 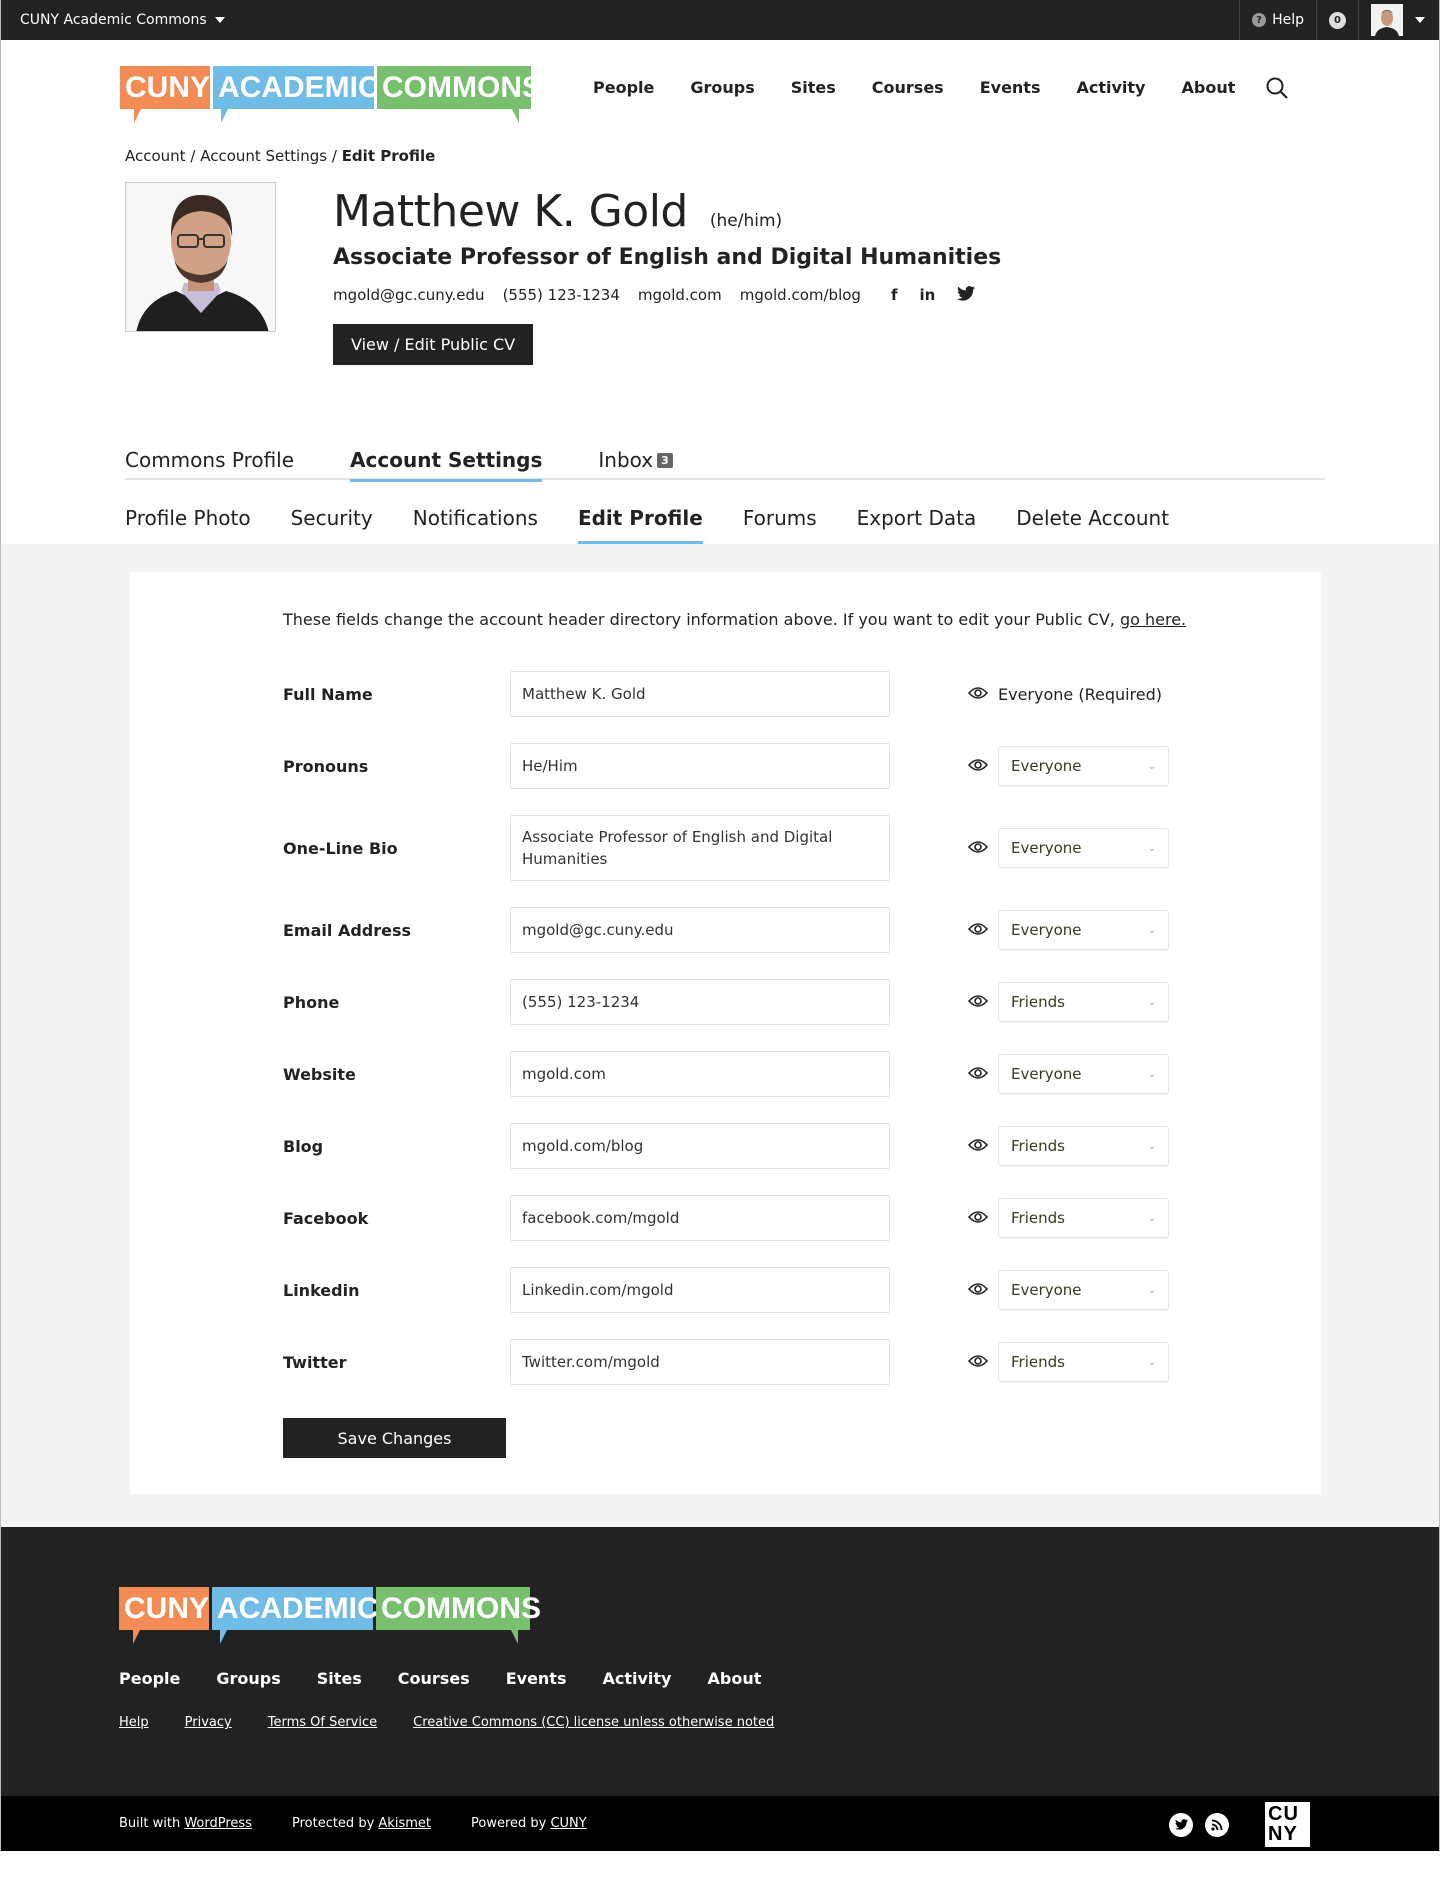 What do you see at coordinates (248, 1678) in the screenshot?
I see `footer-nav-groups: Groups` at bounding box center [248, 1678].